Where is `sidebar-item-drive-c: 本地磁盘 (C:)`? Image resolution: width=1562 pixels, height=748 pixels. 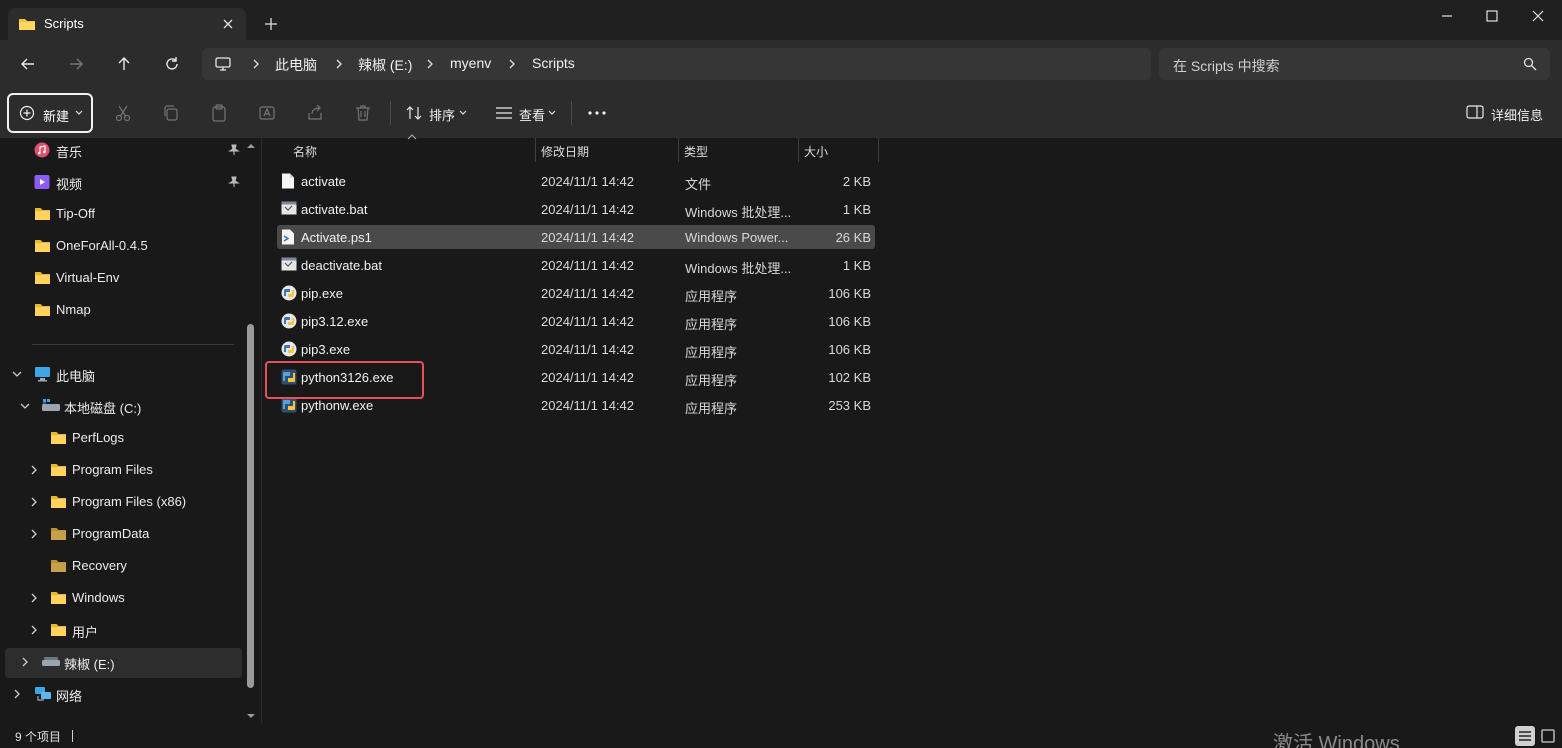
sidebar-item-drive-c: 本地磁盘 (C:) is located at coordinates (120, 407).